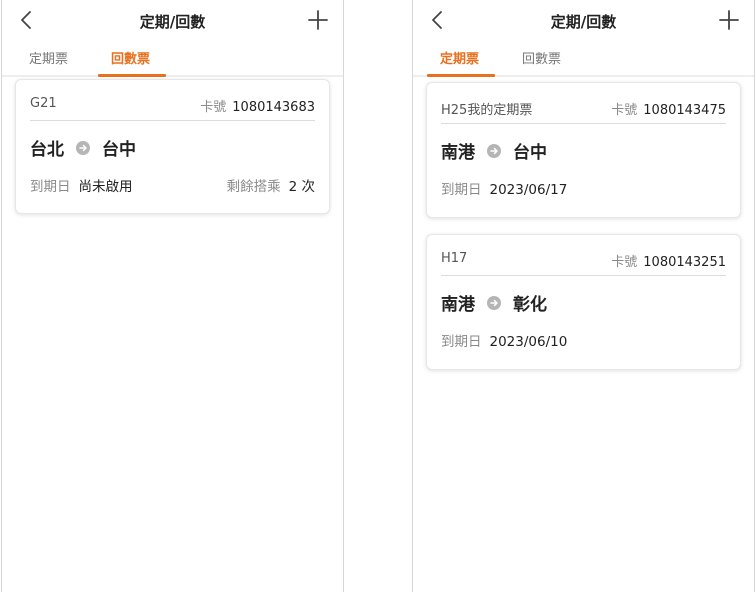 This screenshot has height=592, width=756. I want to click on card-number-value: 1080143475, so click(684, 110).